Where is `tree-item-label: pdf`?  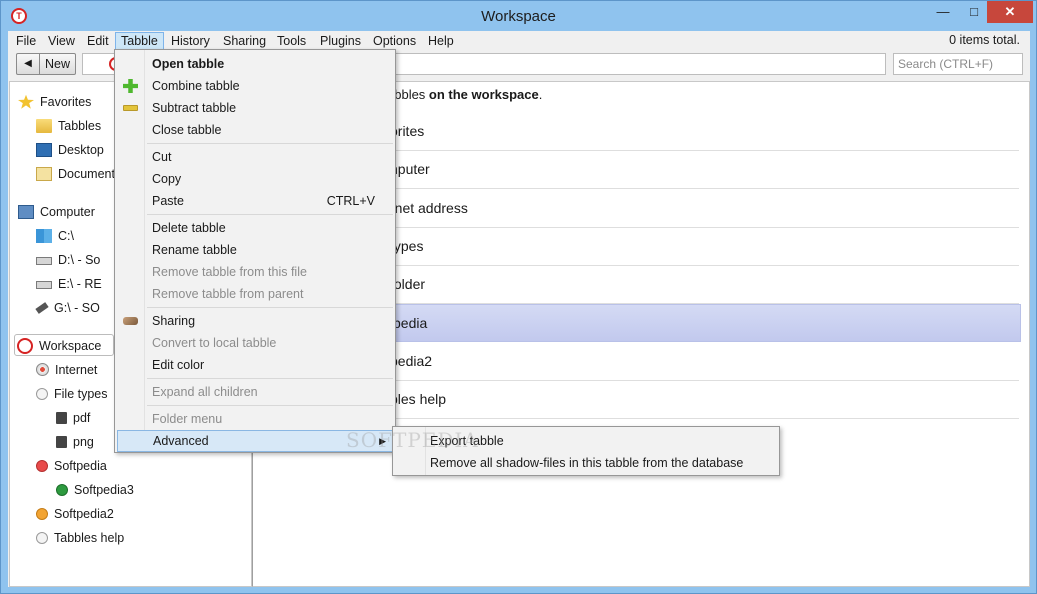 tree-item-label: pdf is located at coordinates (82, 418).